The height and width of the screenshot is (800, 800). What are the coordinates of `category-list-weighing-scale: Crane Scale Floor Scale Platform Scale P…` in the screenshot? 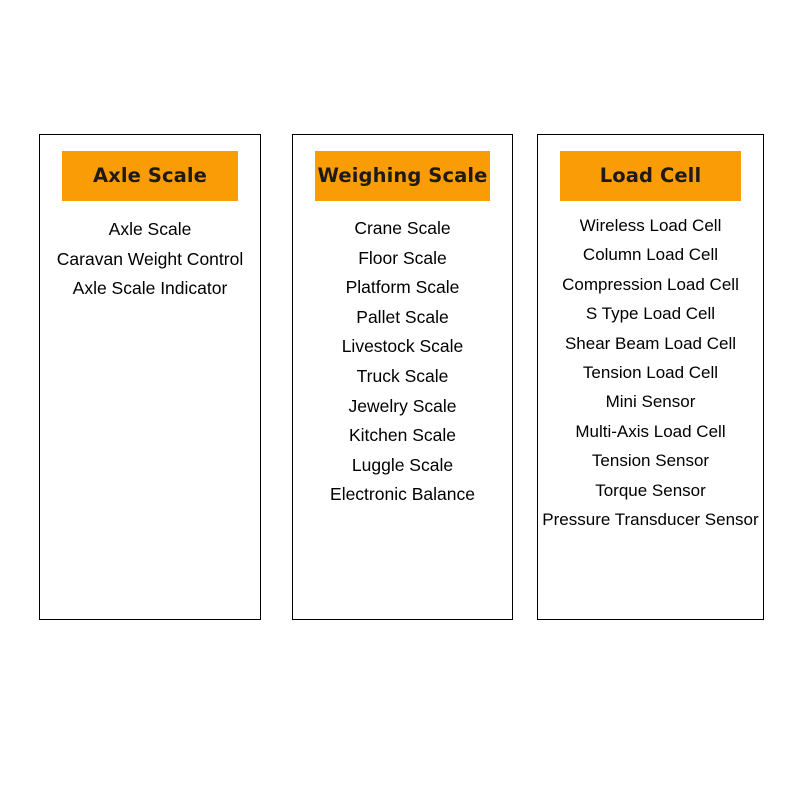 It's located at (402, 362).